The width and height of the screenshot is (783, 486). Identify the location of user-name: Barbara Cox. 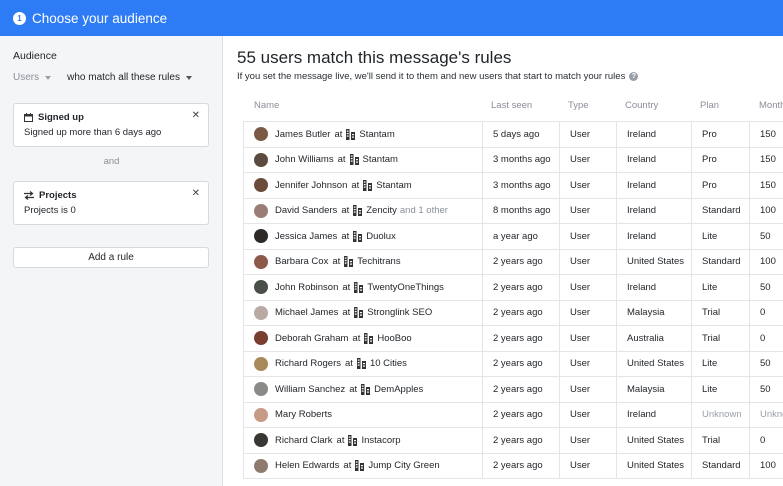
(301, 261).